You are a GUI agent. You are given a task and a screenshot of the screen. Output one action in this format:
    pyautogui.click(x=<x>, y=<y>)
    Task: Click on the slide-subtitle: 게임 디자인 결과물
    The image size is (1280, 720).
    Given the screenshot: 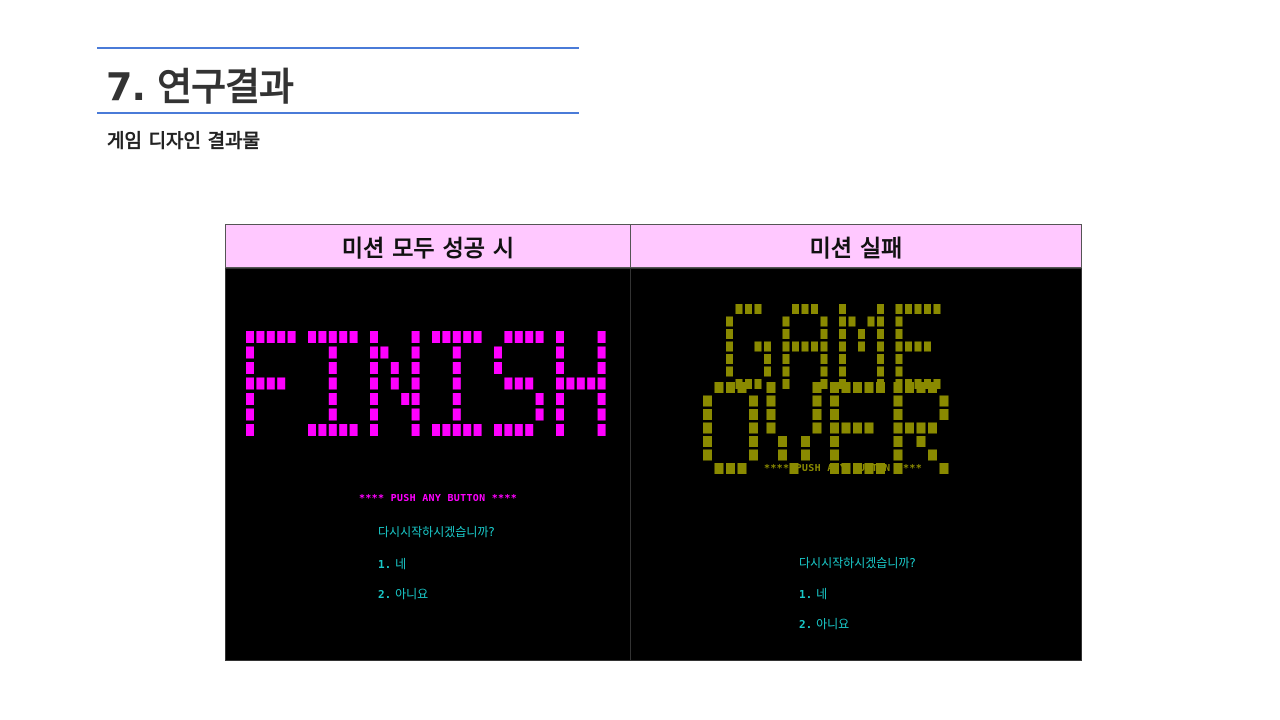 What is the action you would take?
    pyautogui.click(x=184, y=141)
    